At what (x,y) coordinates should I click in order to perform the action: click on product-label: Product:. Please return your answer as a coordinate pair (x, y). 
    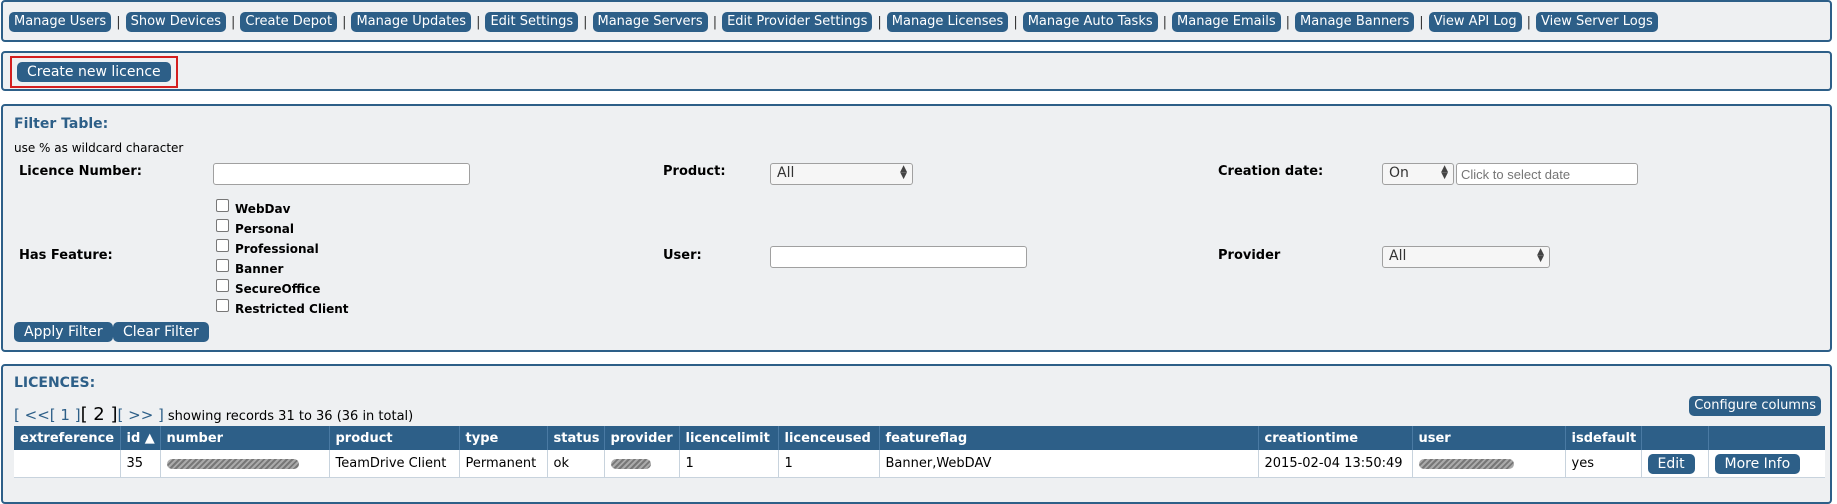
    Looking at the image, I should click on (694, 171).